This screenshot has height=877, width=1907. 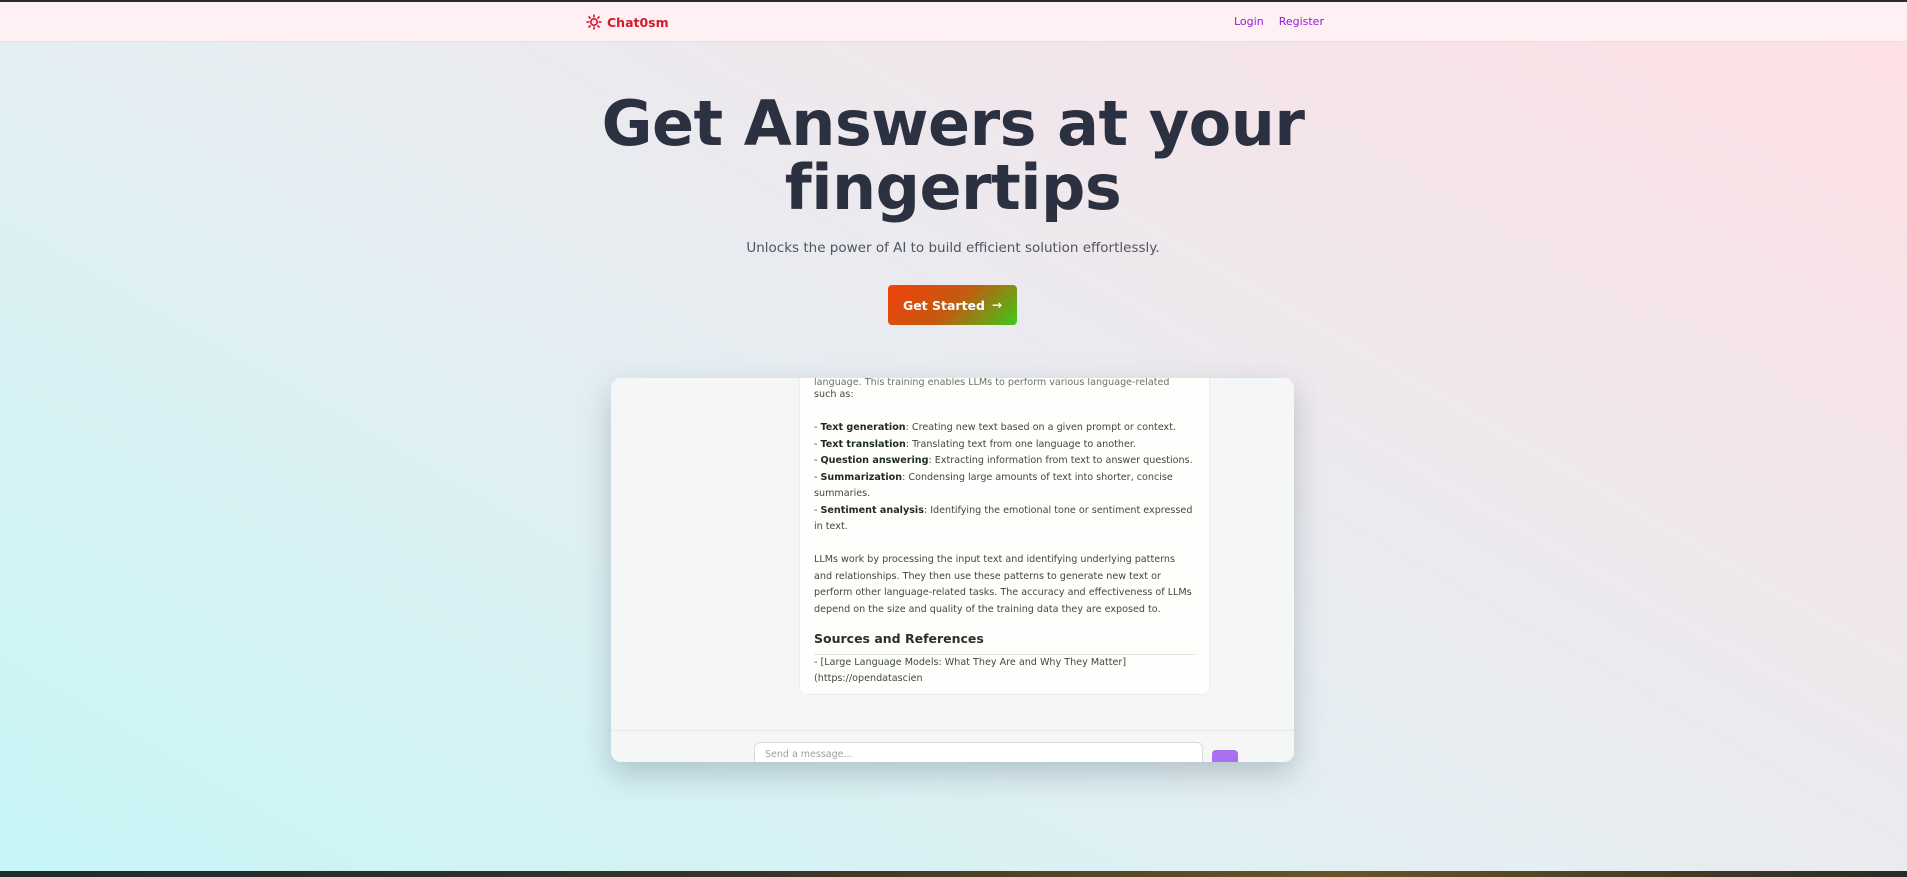 I want to click on brand: Chat0sm, so click(x=627, y=22).